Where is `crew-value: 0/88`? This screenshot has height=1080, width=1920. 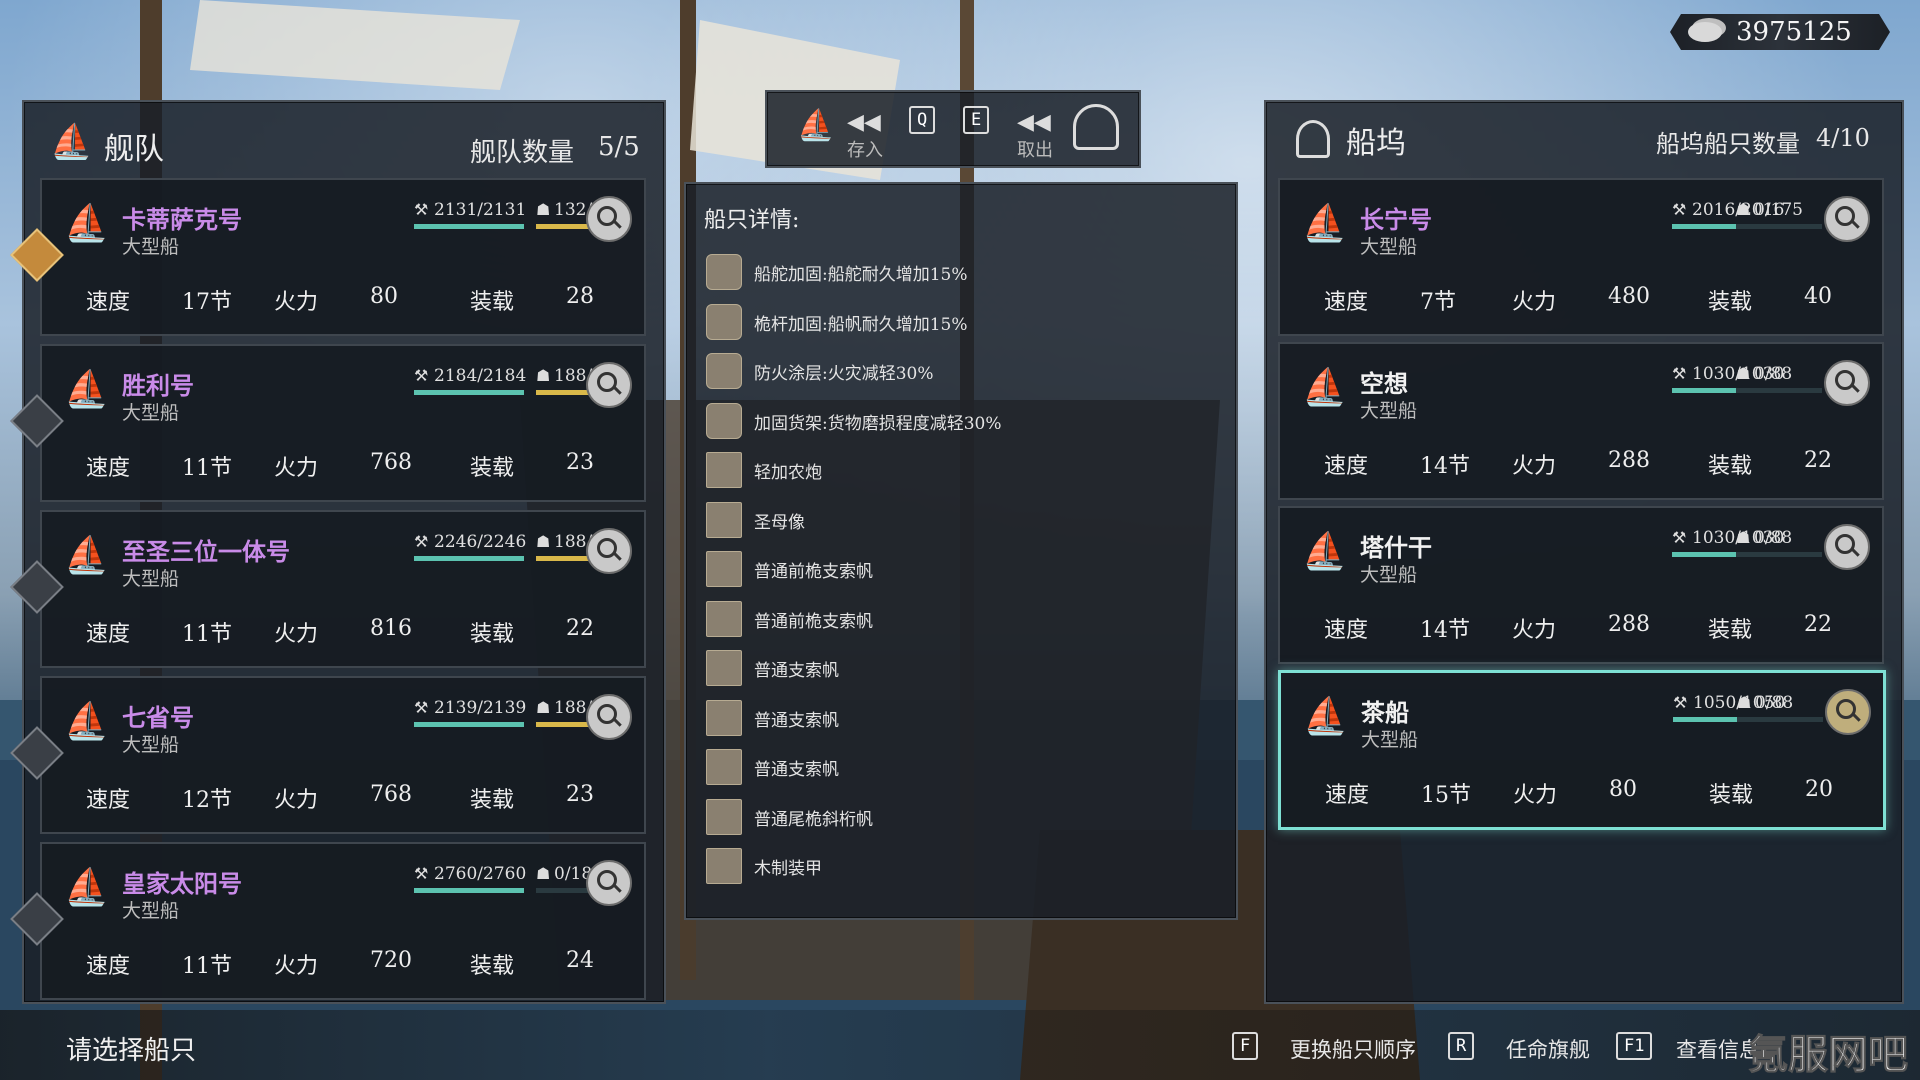
crew-value: 0/88 is located at coordinates (1773, 374).